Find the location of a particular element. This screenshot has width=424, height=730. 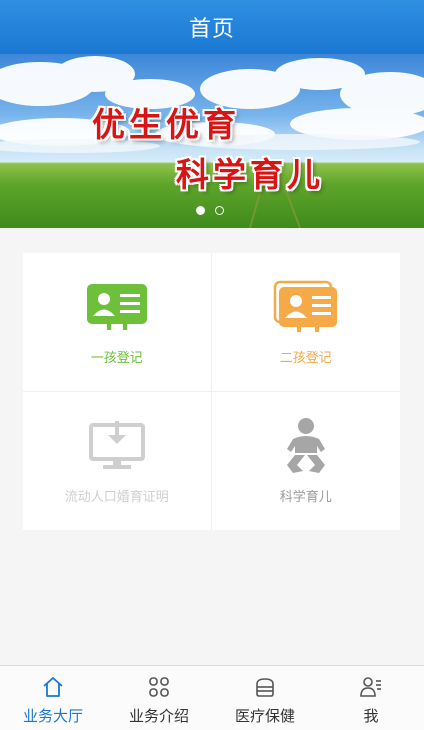

grid-item-second-child-registration: 二孩登记 is located at coordinates (305, 322).